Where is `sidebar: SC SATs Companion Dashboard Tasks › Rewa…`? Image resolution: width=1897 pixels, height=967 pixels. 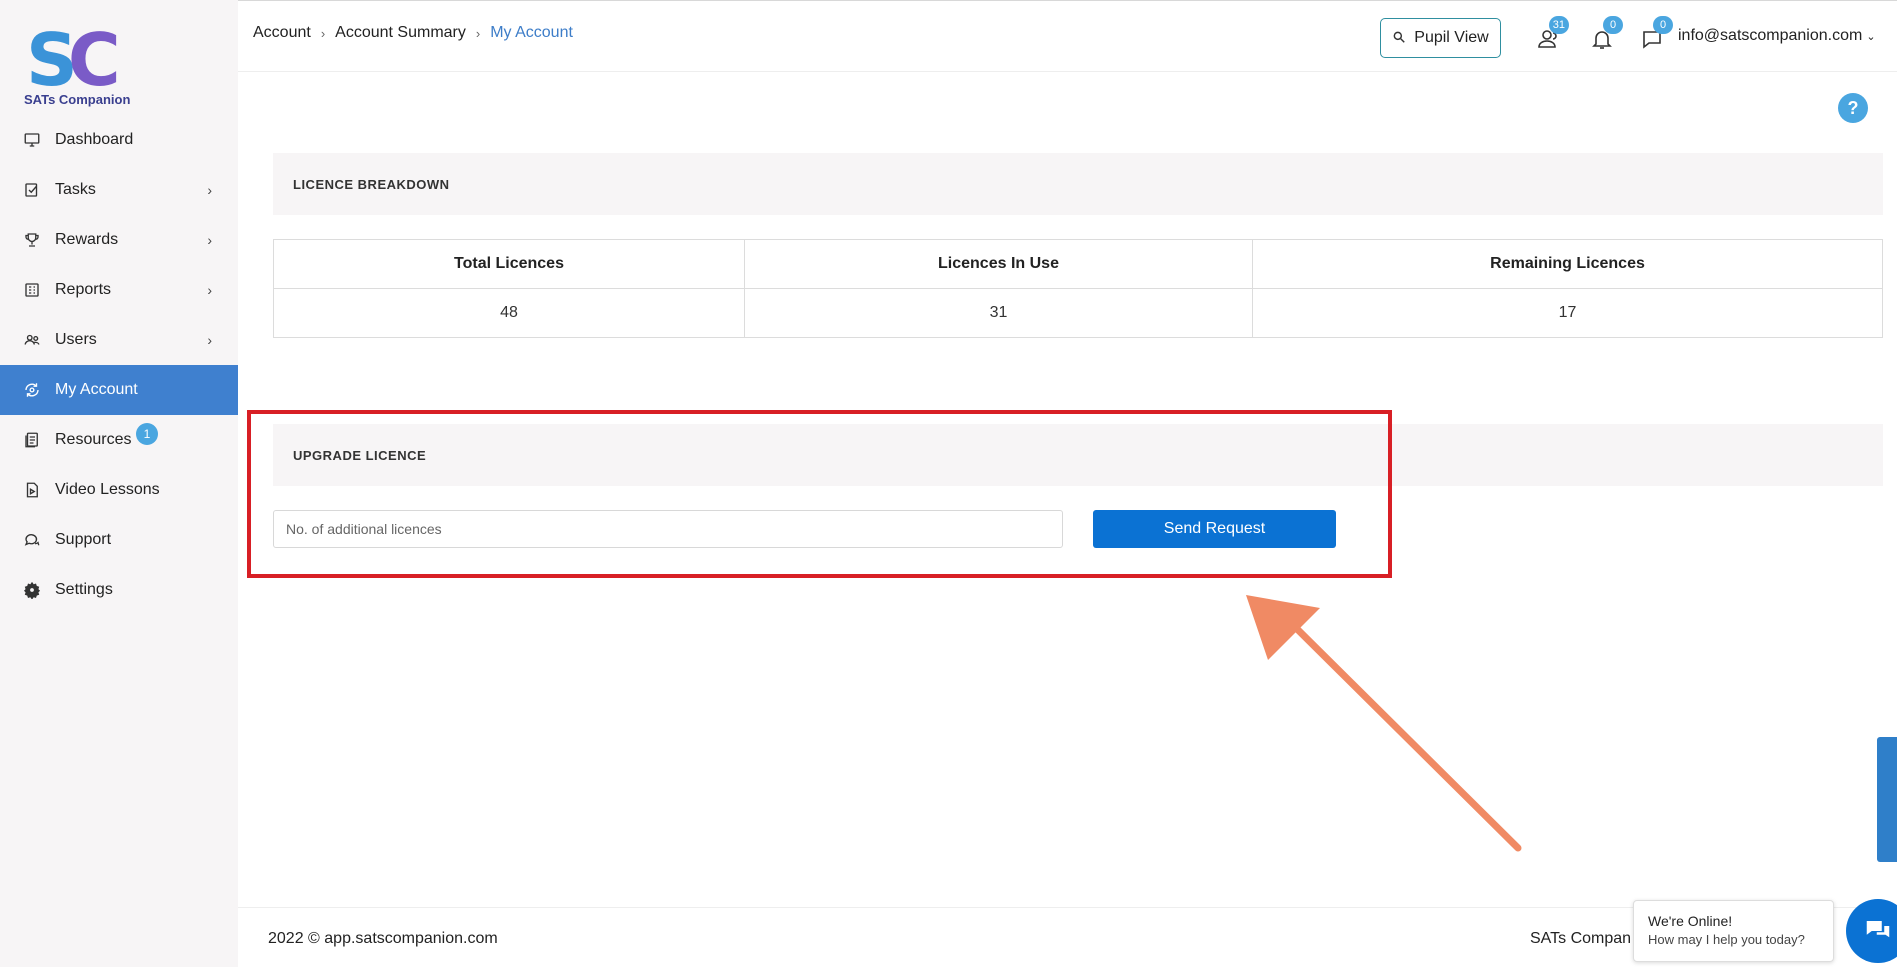
sidebar: SC SATs Companion Dashboard Tasks › Rewa… is located at coordinates (119, 483).